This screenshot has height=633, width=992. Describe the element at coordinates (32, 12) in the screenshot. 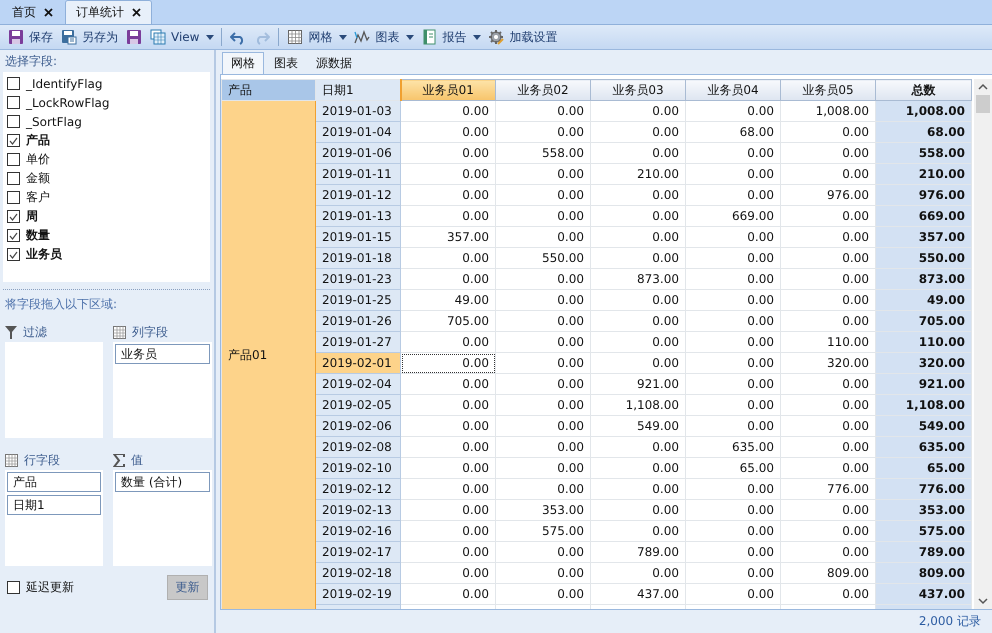

I see `document-tab: 首页` at that location.